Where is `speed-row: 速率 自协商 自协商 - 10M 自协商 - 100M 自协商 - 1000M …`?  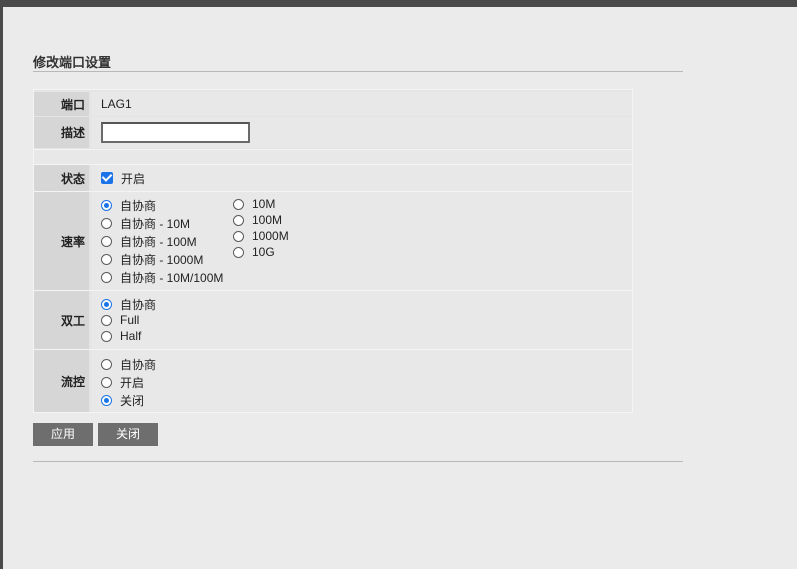
speed-row: 速率 自协商 自协商 - 10M 自协商 - 100M 自协商 - 1000M … is located at coordinates (333, 241).